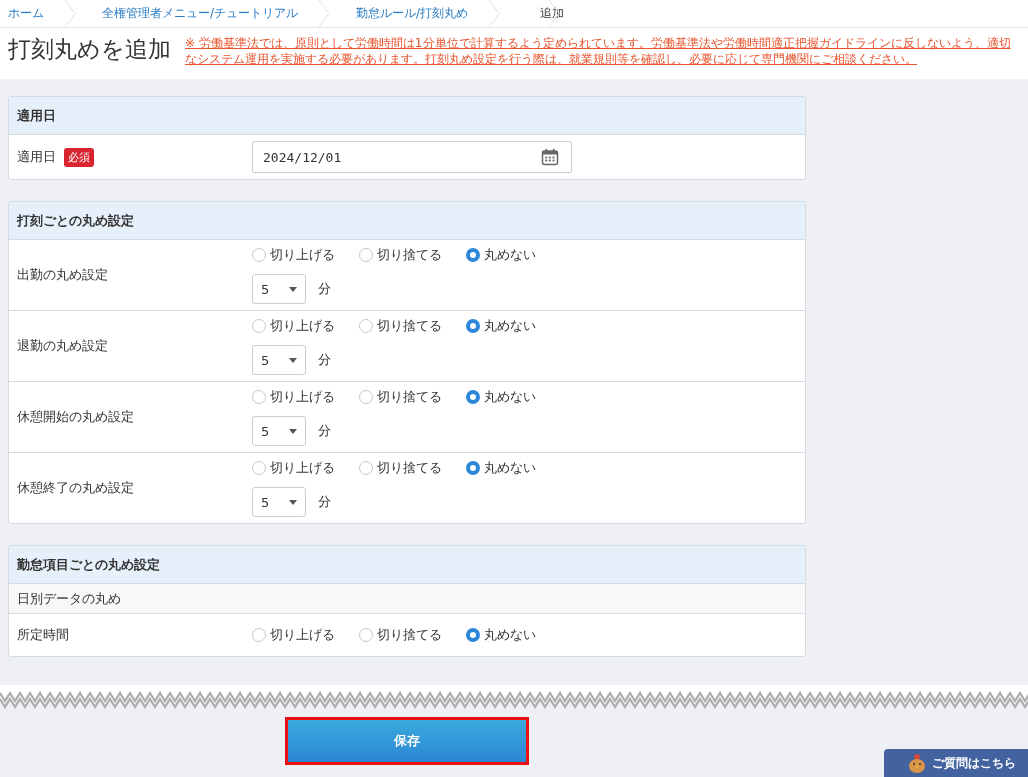  I want to click on field-label: 休憩終了の丸め設定, so click(75, 488).